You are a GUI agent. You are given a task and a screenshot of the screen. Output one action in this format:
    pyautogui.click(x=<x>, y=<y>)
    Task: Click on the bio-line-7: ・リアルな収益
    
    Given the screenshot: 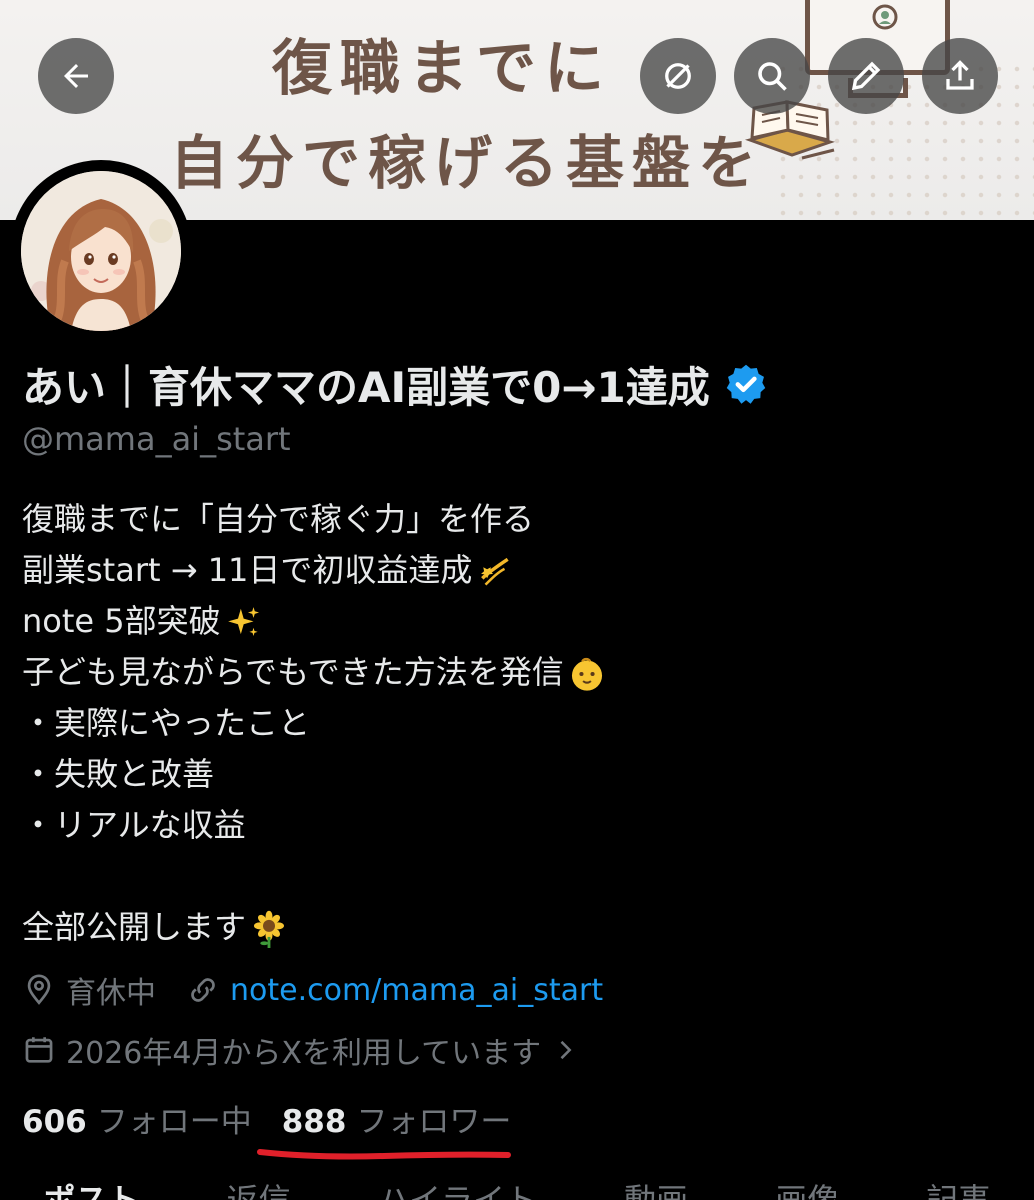 What is the action you would take?
    pyautogui.click(x=517, y=825)
    